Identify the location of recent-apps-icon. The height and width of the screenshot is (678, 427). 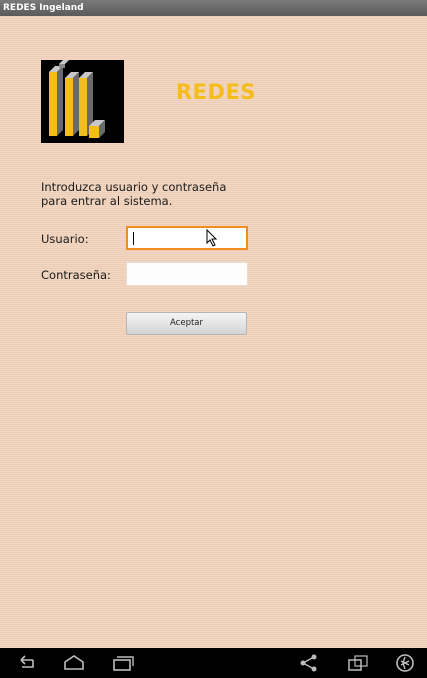
(123, 663).